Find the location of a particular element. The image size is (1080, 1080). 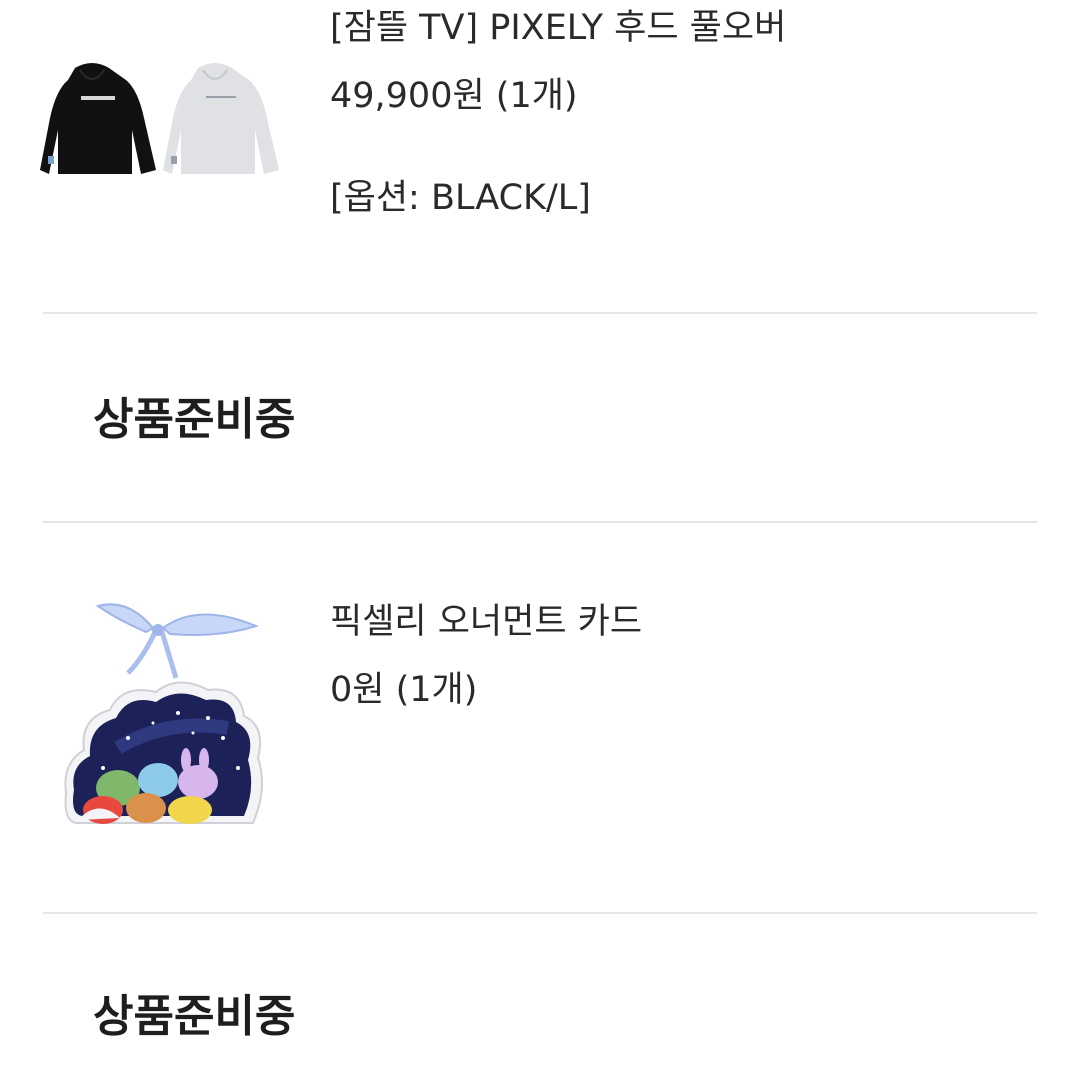

gray-hoodie-icon is located at coordinates (221, 118).